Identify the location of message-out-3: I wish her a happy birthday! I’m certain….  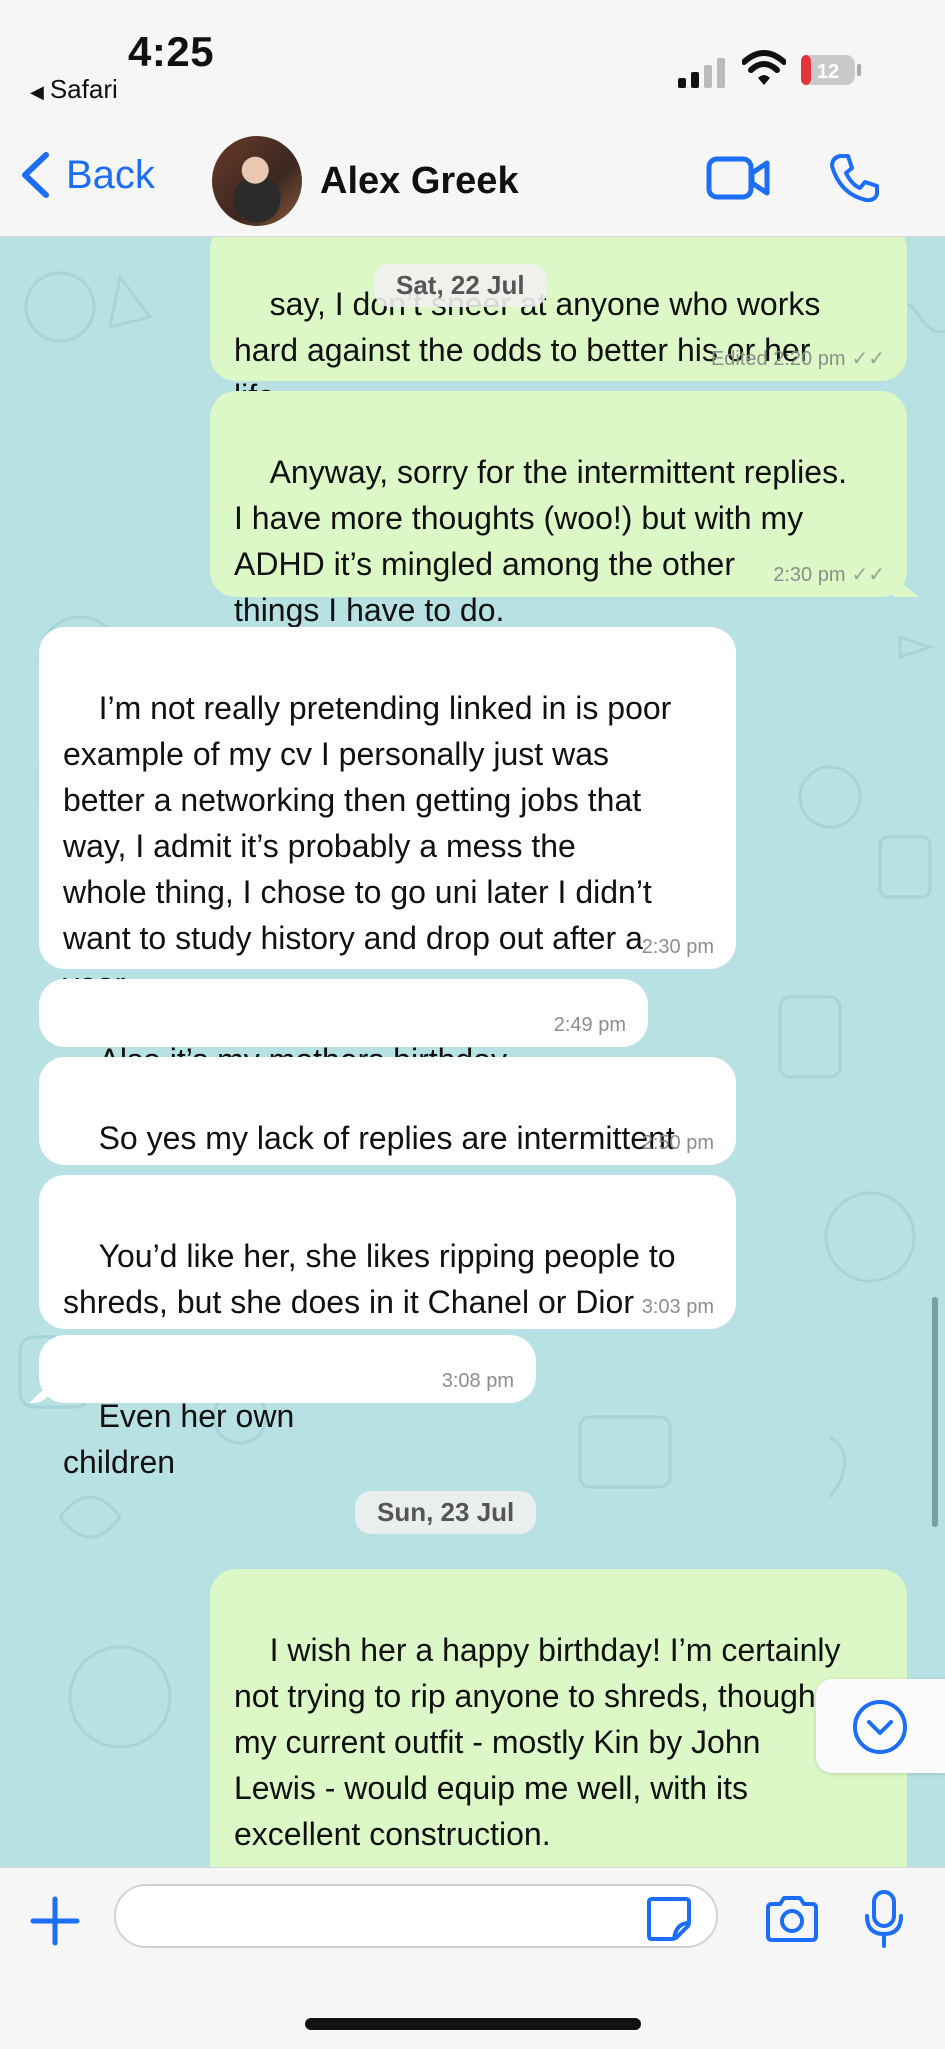
(558, 1718).